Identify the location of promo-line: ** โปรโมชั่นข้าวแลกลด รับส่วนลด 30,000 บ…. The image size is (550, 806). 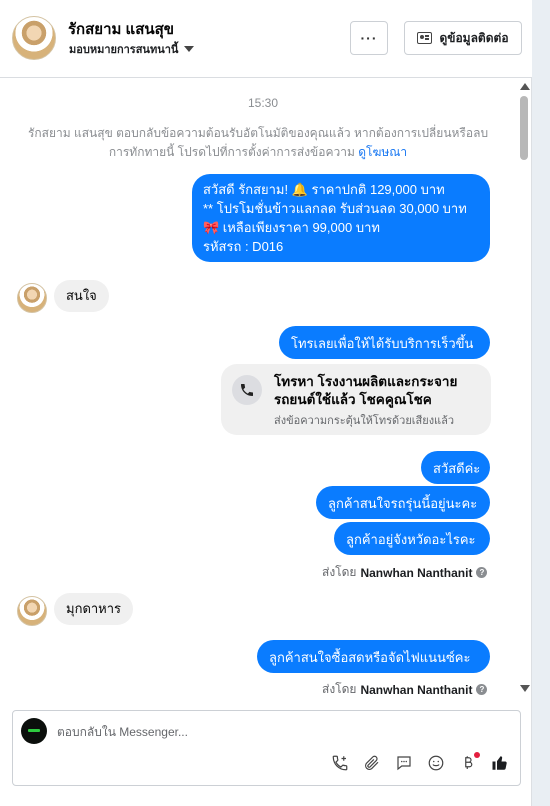
(335, 208).